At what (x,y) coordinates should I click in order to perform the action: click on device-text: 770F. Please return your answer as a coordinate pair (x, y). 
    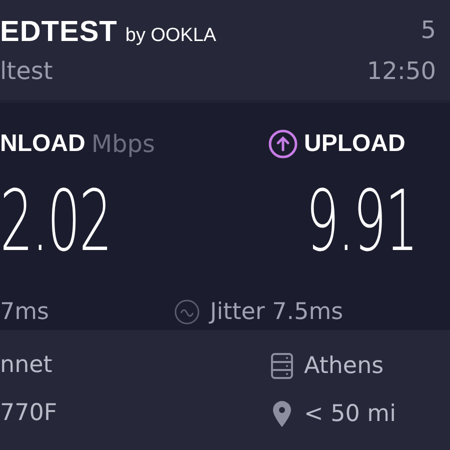
    Looking at the image, I should click on (29, 414).